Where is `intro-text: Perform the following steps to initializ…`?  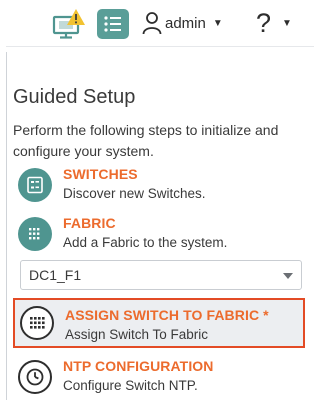 intro-text: Perform the following steps to initializ… is located at coordinates (146, 140).